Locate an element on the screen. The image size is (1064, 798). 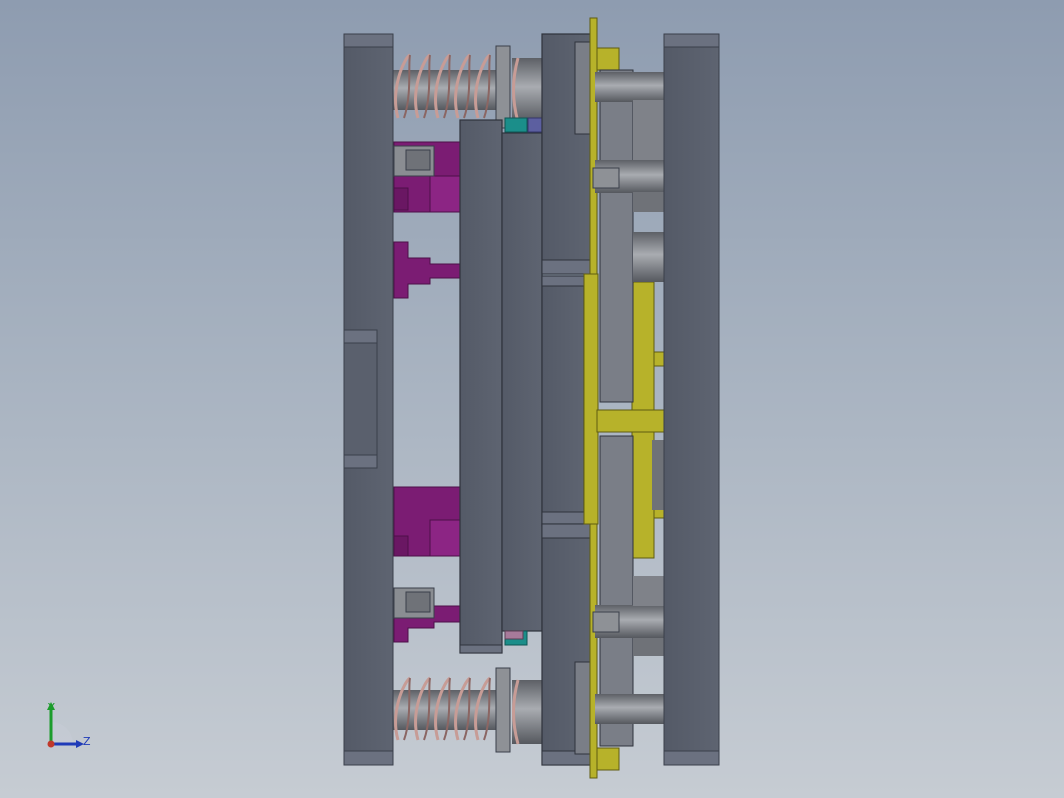
support-plate-middle is located at coordinates (563, 401).